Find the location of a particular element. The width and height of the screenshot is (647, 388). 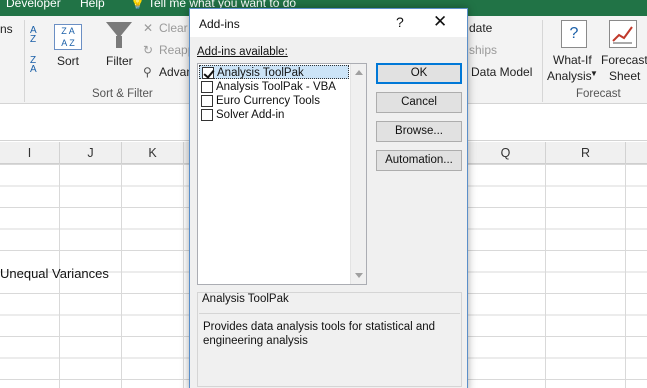

clear-icon: ✕ is located at coordinates (148, 28).